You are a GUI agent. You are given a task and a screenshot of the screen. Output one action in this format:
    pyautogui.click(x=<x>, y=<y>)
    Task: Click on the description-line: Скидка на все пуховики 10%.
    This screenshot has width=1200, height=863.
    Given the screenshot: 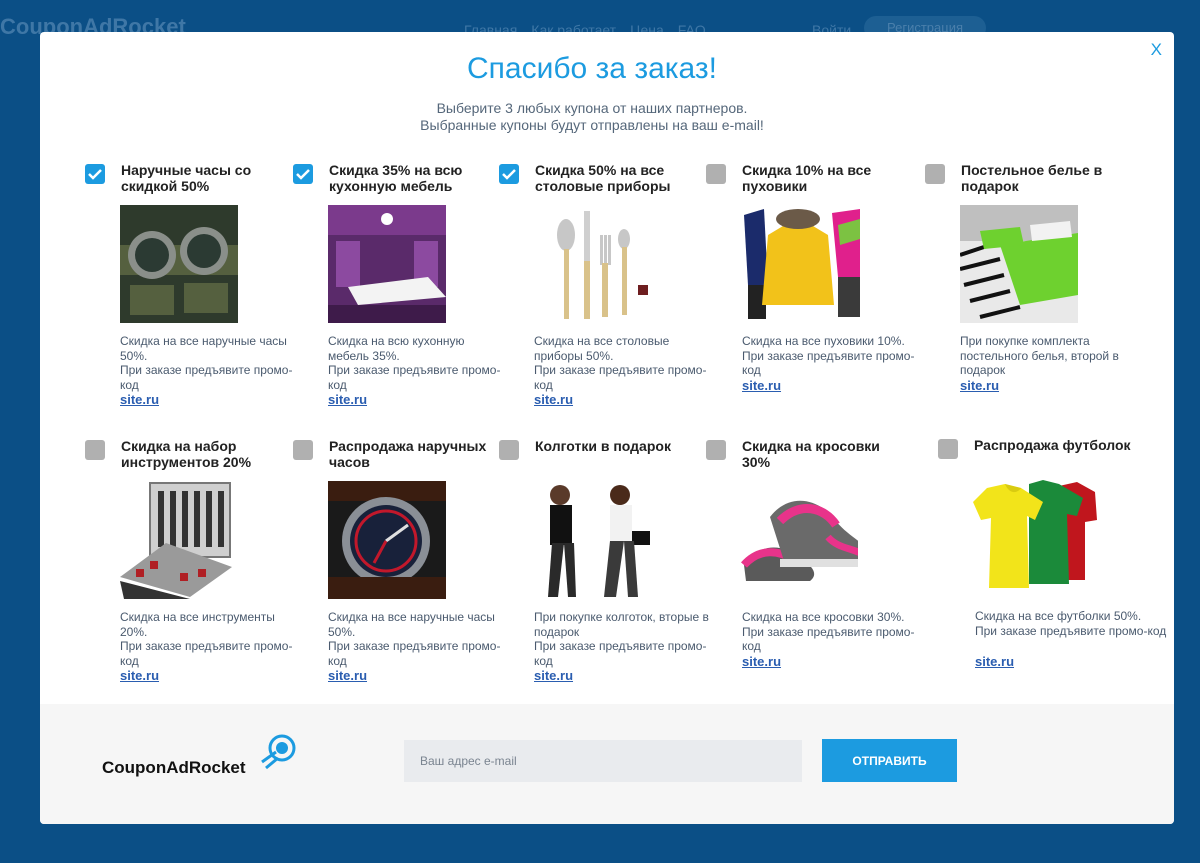 What is the action you would take?
    pyautogui.click(x=823, y=341)
    